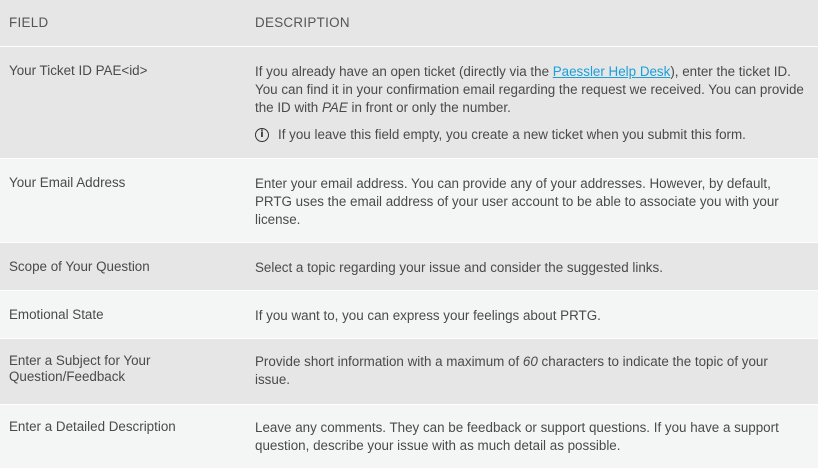 The image size is (818, 469). I want to click on description-emphasis: 60, so click(530, 361).